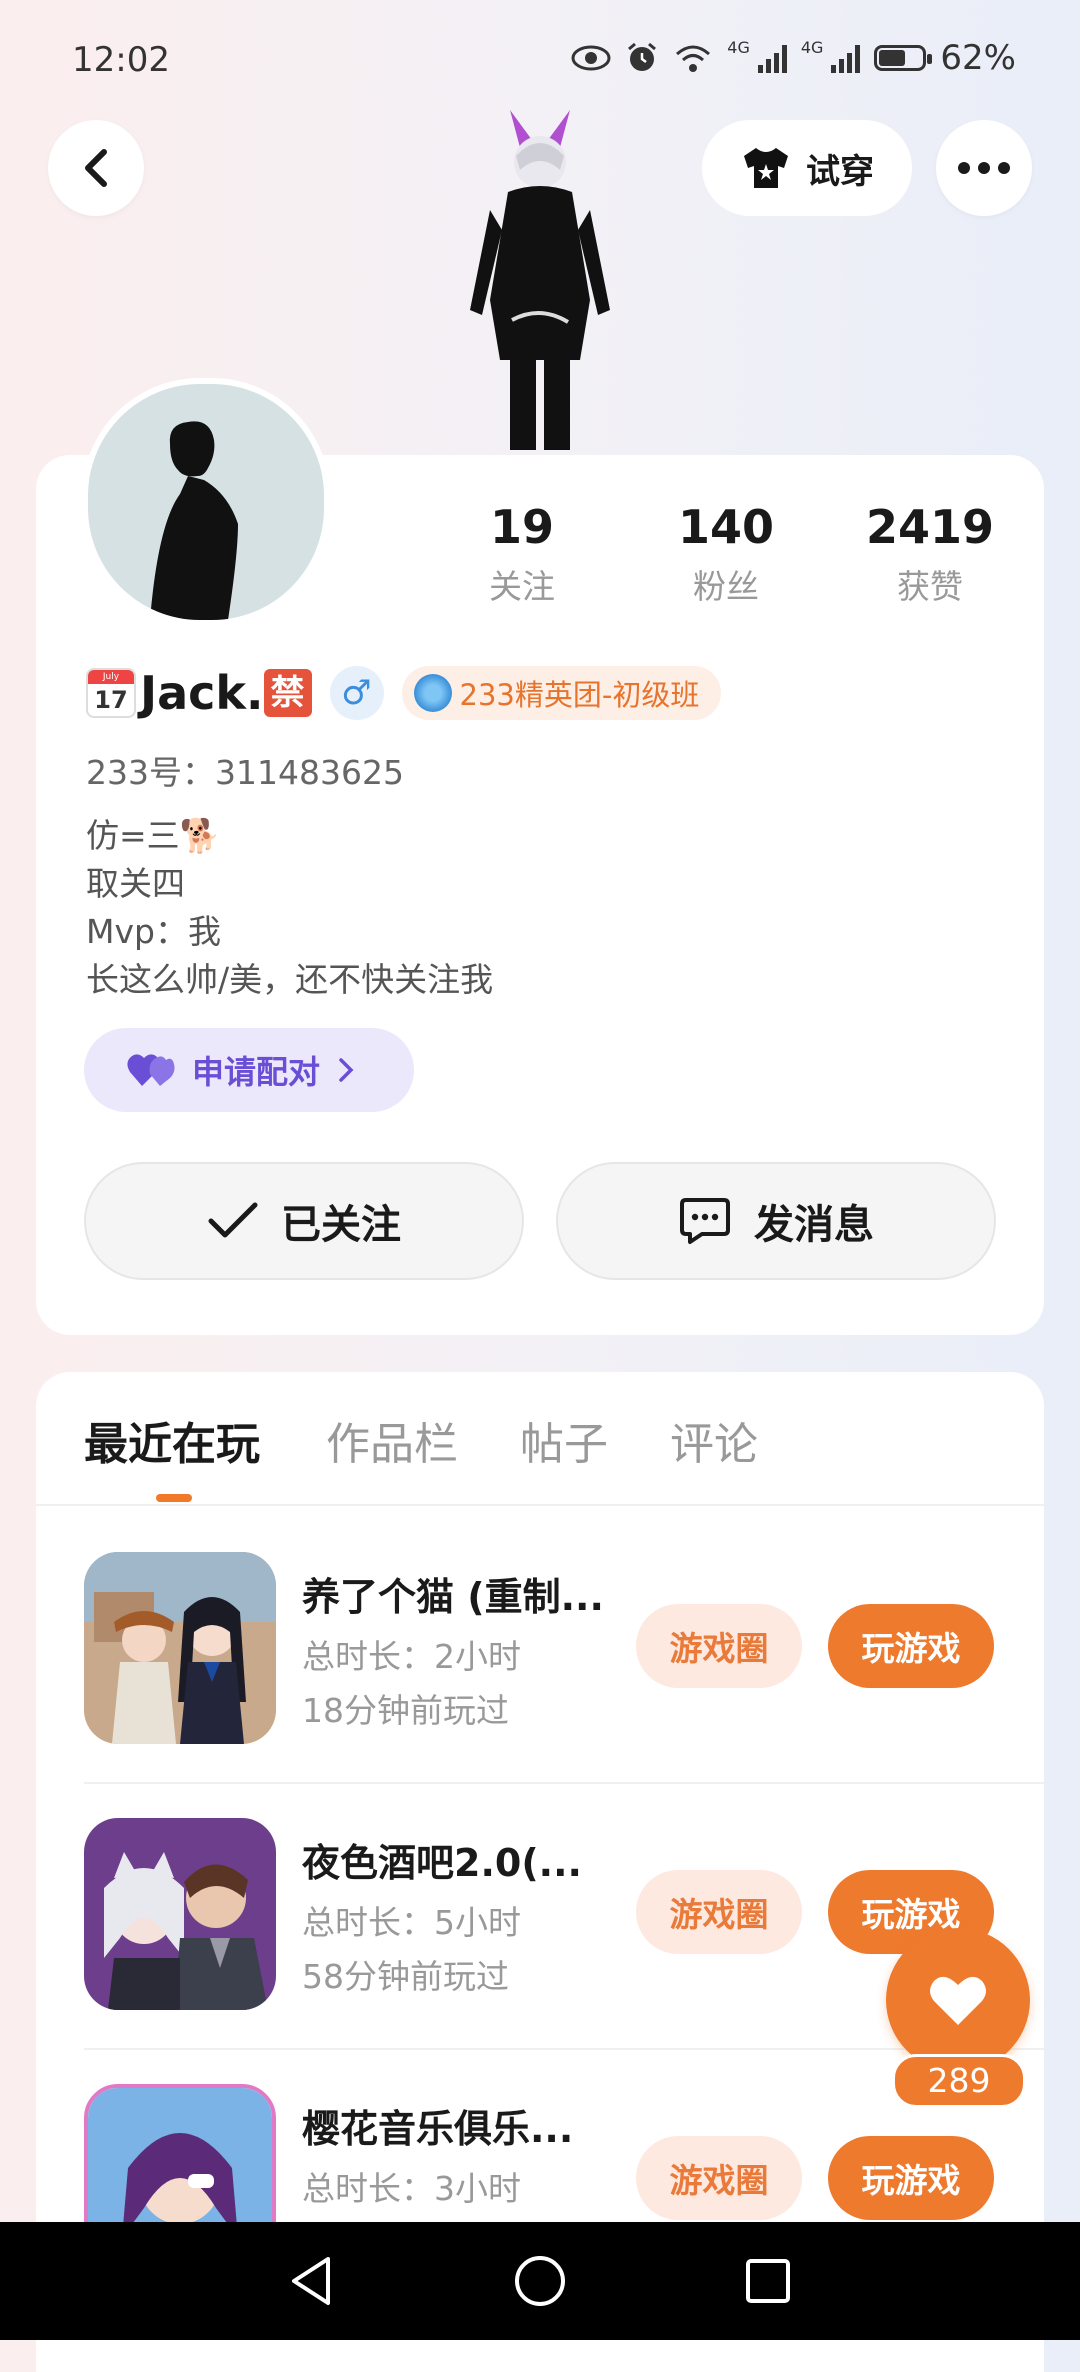 This screenshot has height=2372, width=1080. What do you see at coordinates (579, 695) in the screenshot?
I see `rank-badge-label: 233精英团-初级班` at bounding box center [579, 695].